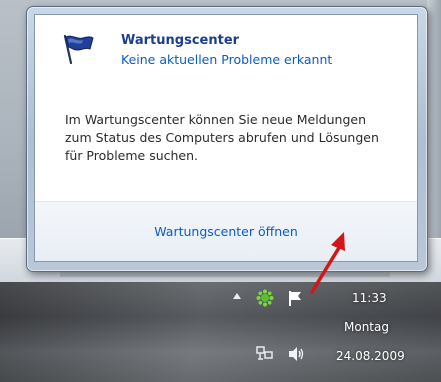 This screenshot has height=382, width=441. Describe the element at coordinates (265, 298) in the screenshot. I see `green-app-icon` at that location.